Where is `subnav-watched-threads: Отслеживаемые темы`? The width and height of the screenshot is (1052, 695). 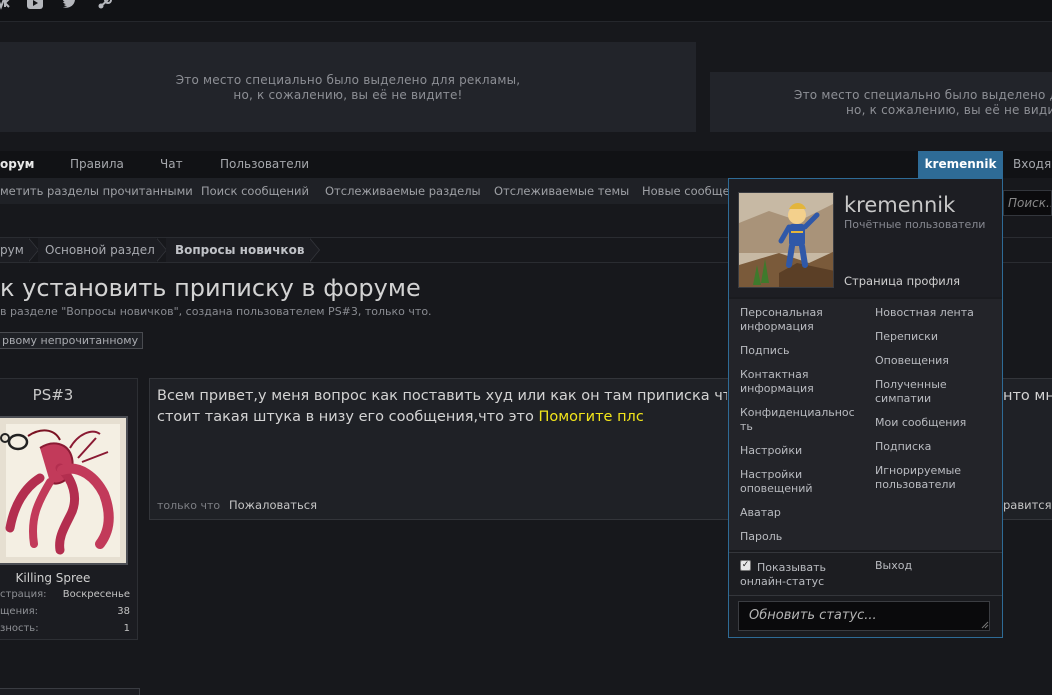 subnav-watched-threads: Отслеживаемые темы is located at coordinates (561, 191).